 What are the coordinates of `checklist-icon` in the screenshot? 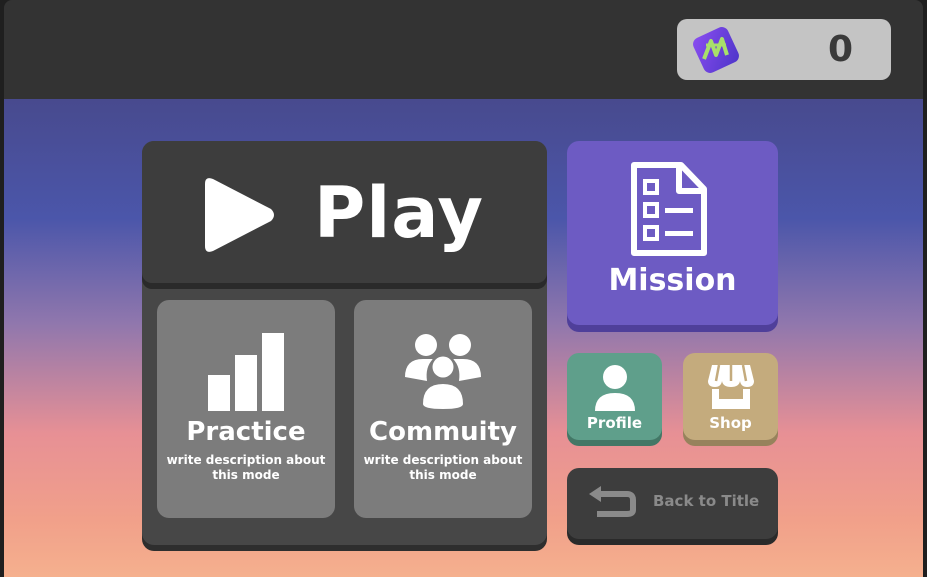 It's located at (669, 209).